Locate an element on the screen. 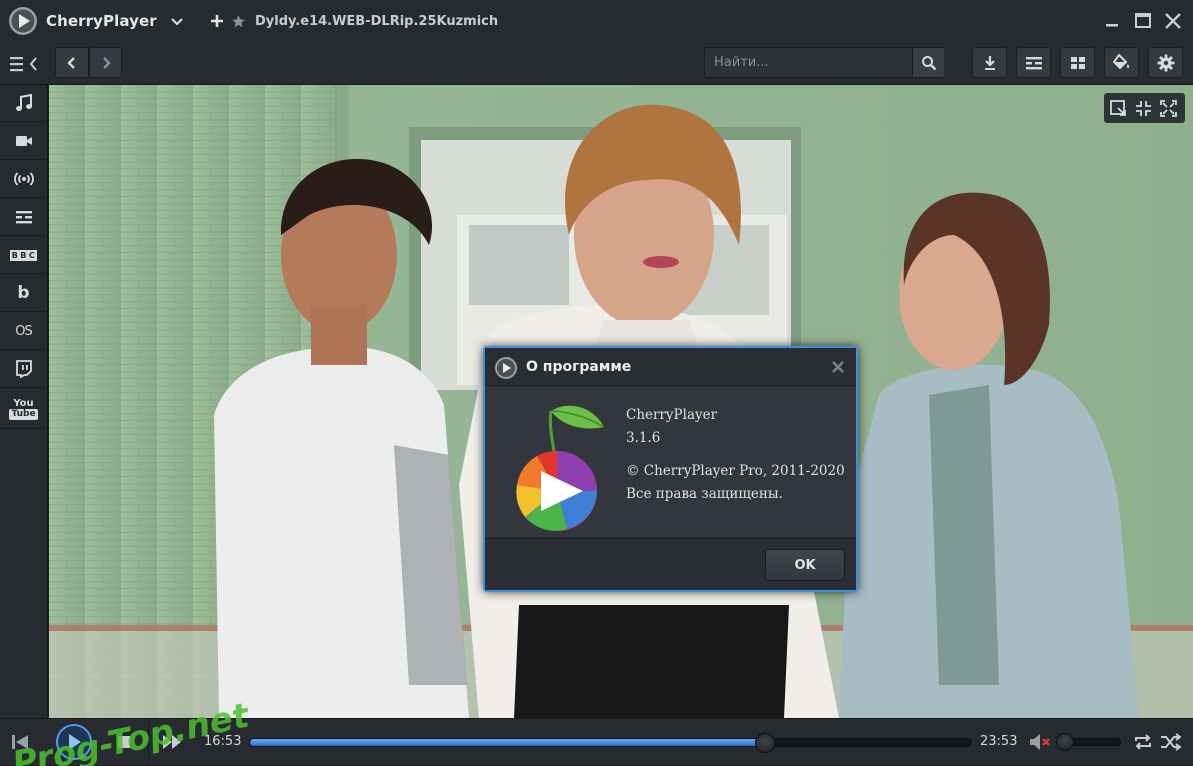 The width and height of the screenshot is (1193, 766). play-button is located at coordinates (74, 742).